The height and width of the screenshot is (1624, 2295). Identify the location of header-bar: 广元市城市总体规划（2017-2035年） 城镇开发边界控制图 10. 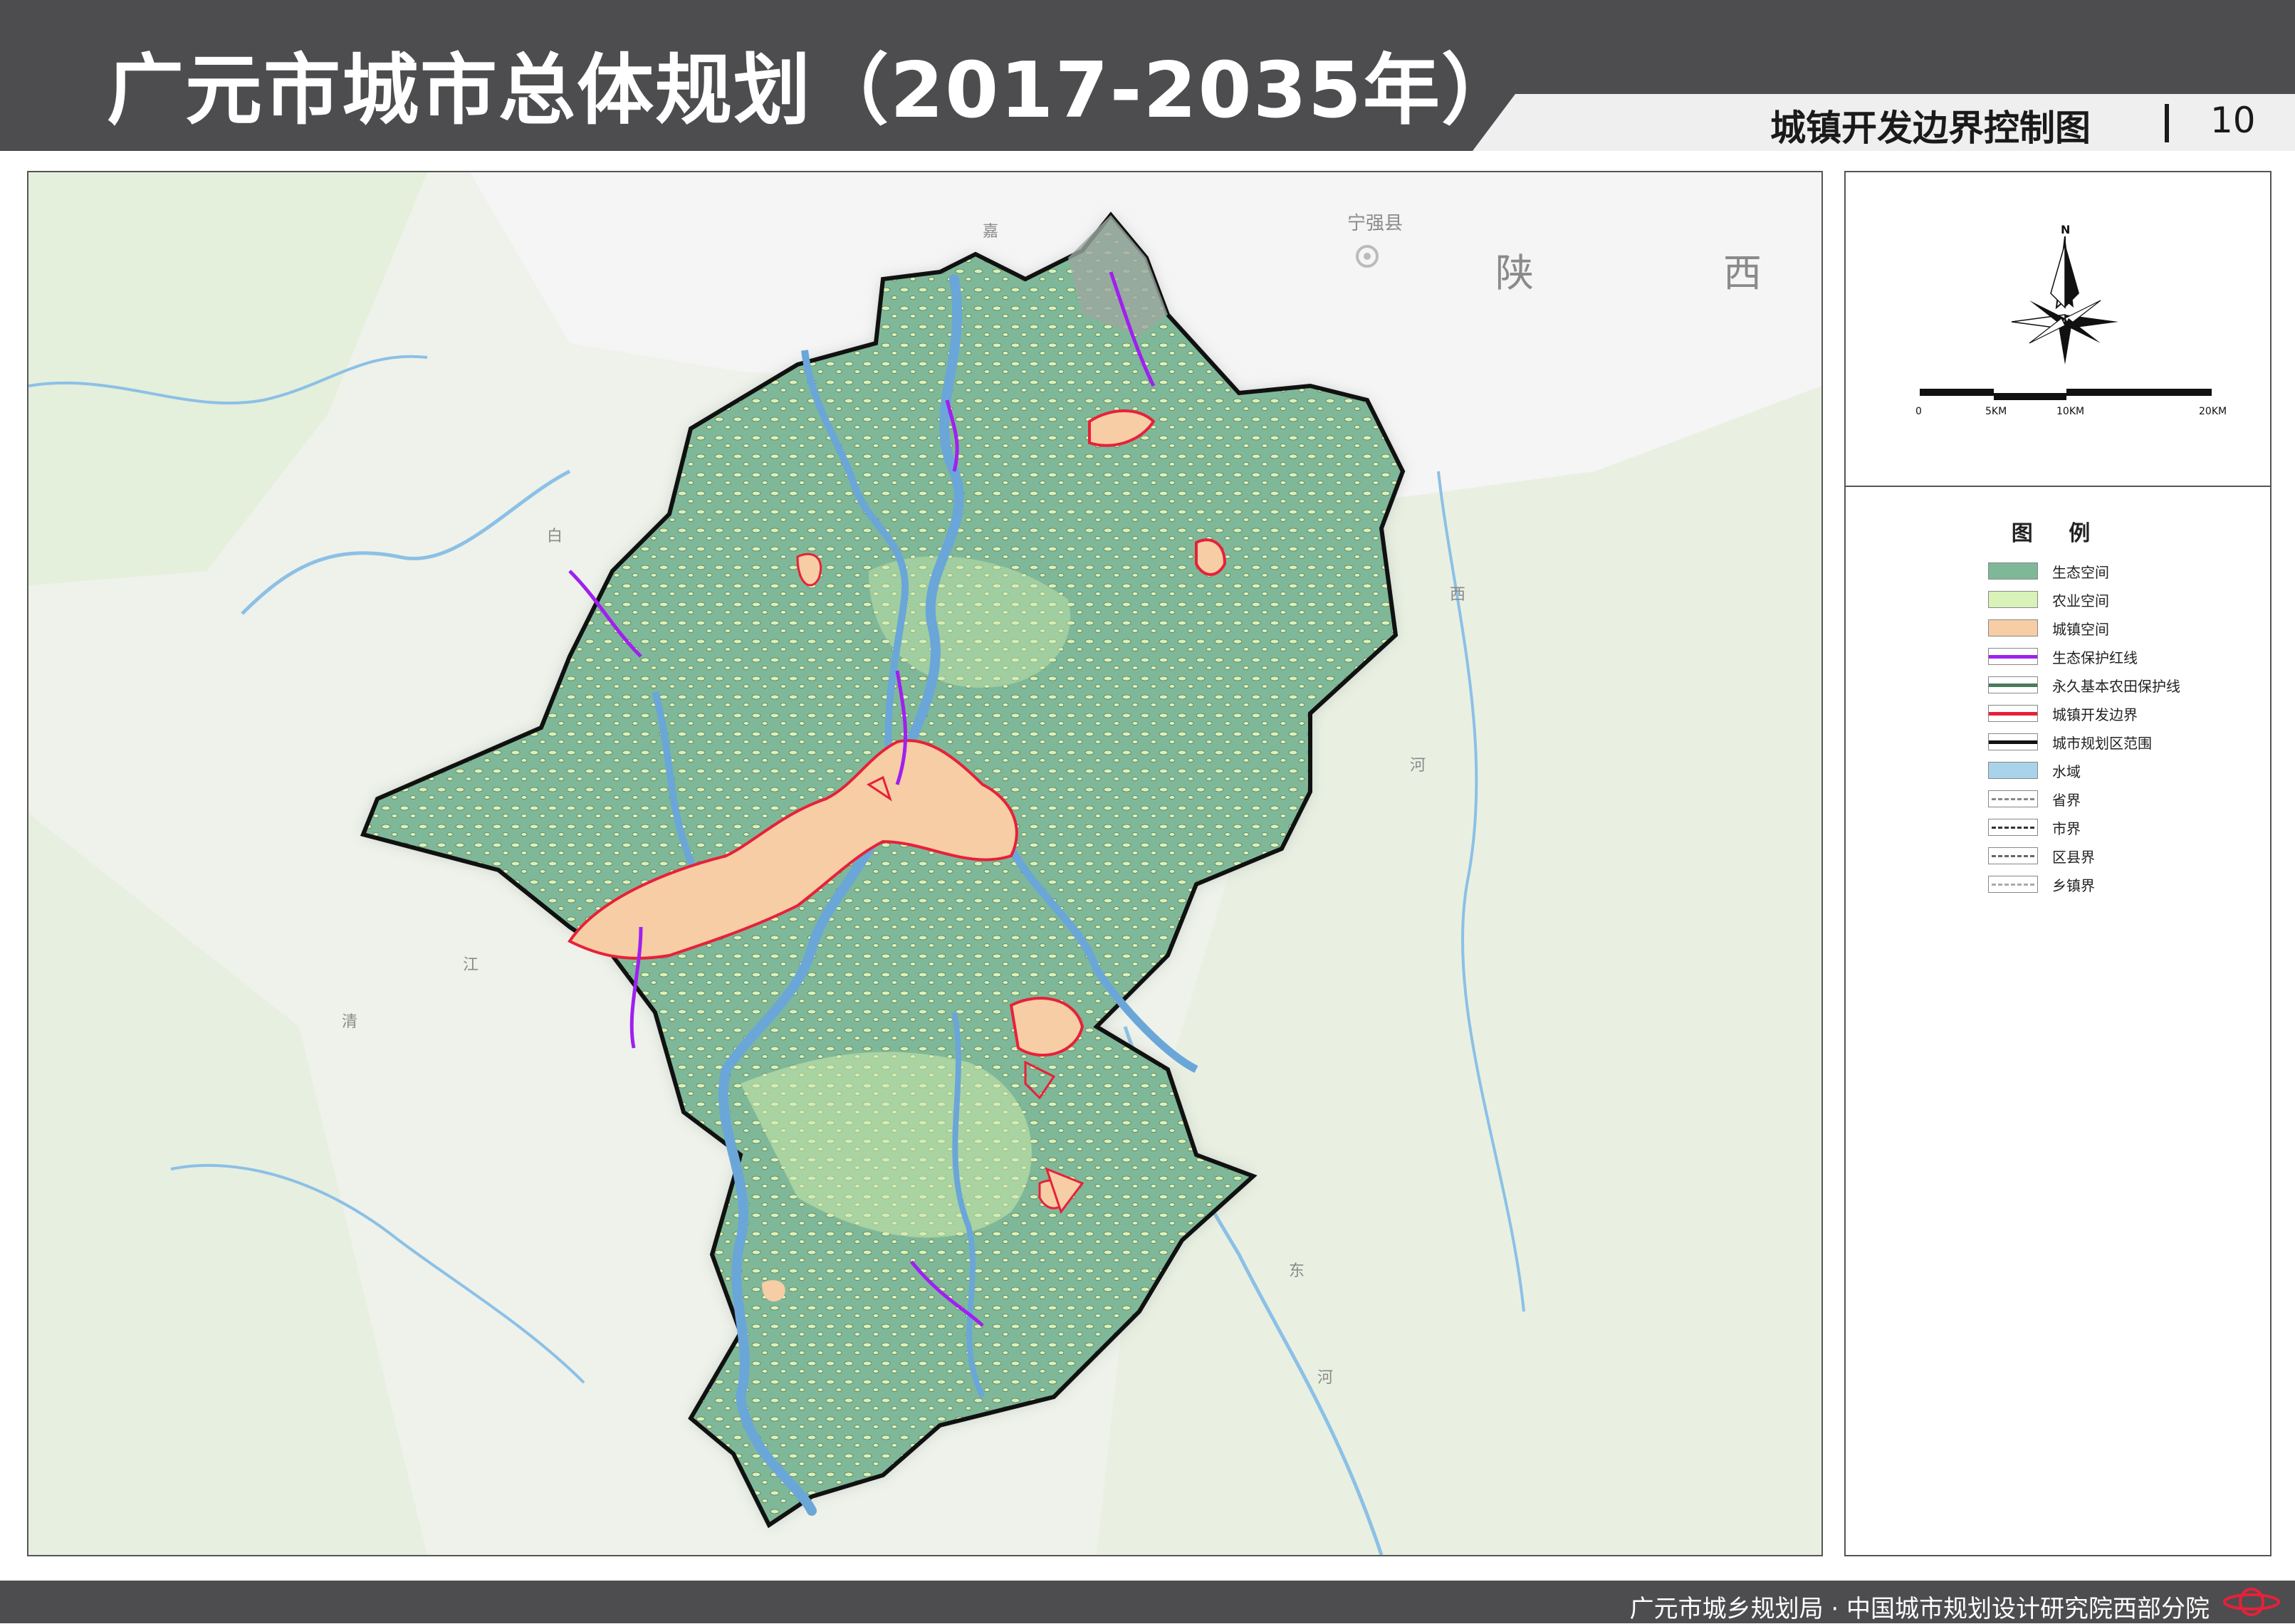
(1147, 75).